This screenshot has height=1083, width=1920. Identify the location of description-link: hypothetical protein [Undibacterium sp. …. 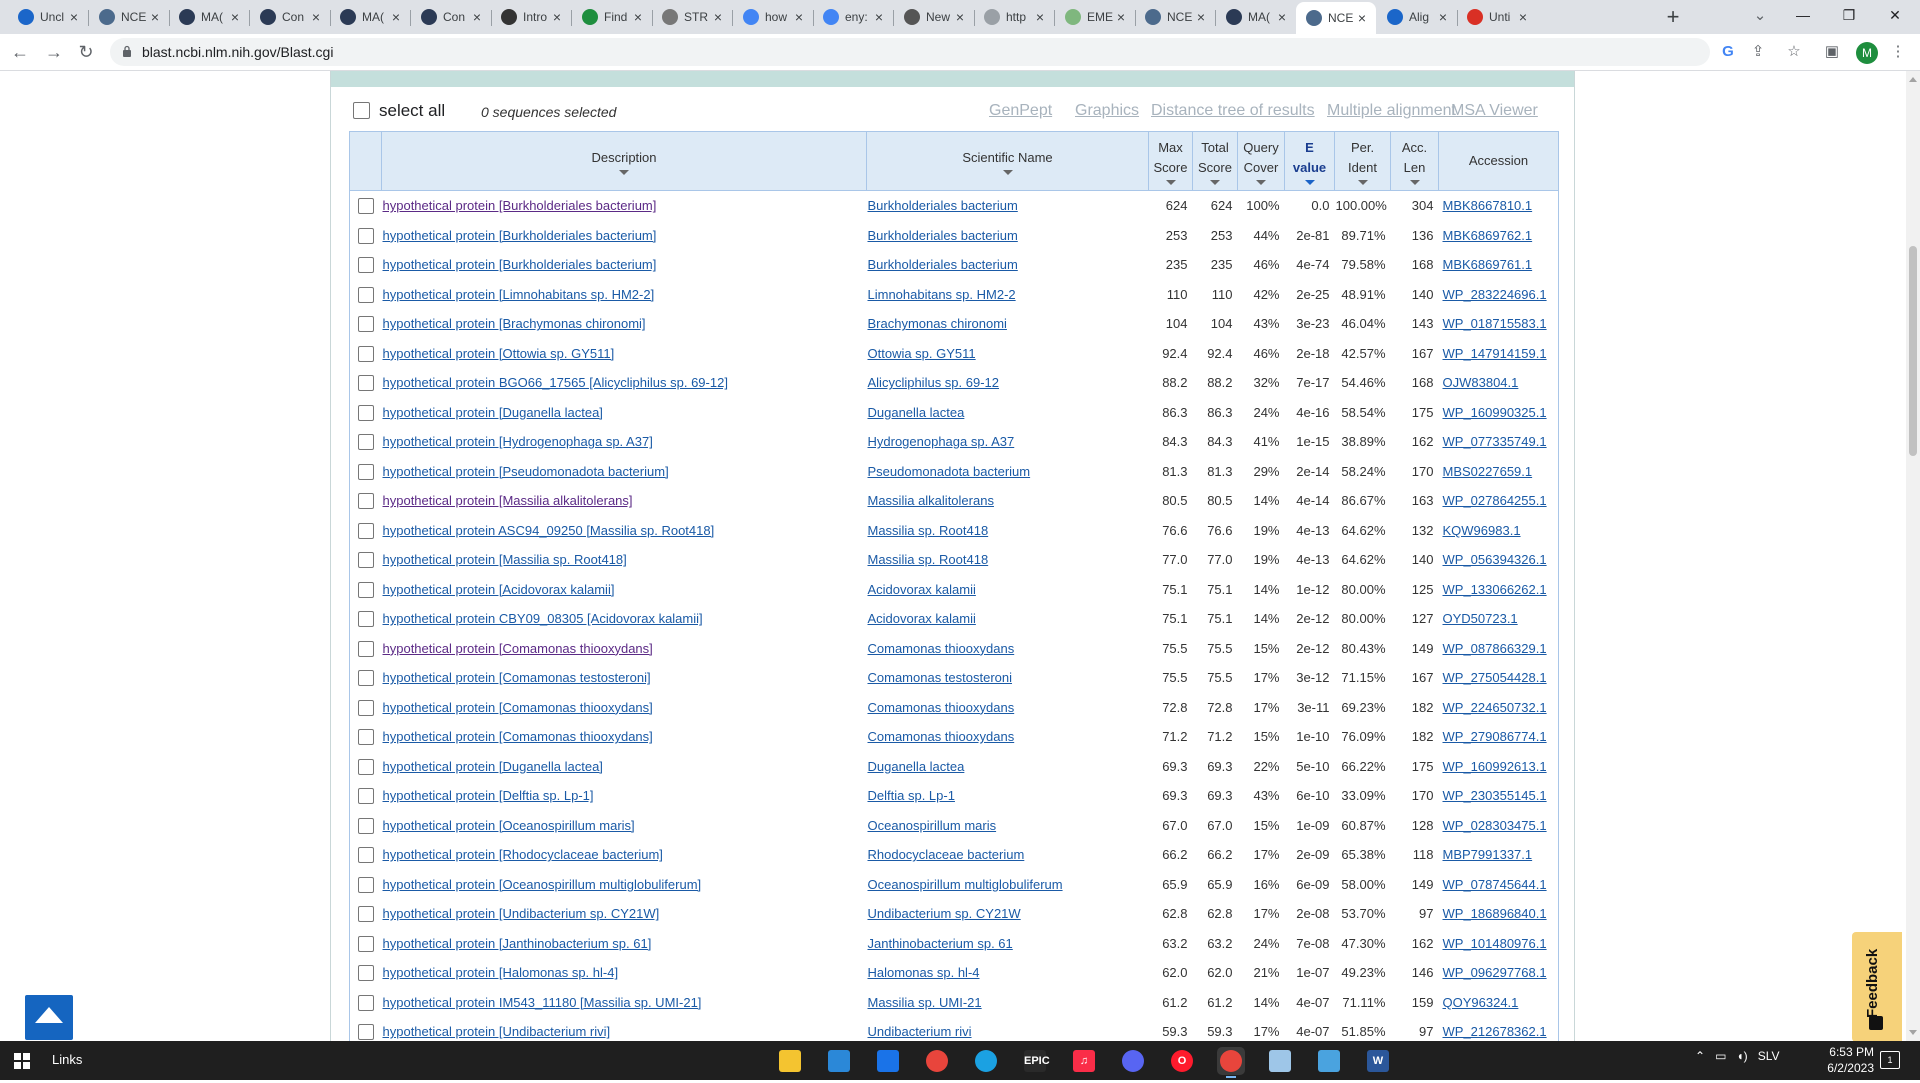
(521, 913).